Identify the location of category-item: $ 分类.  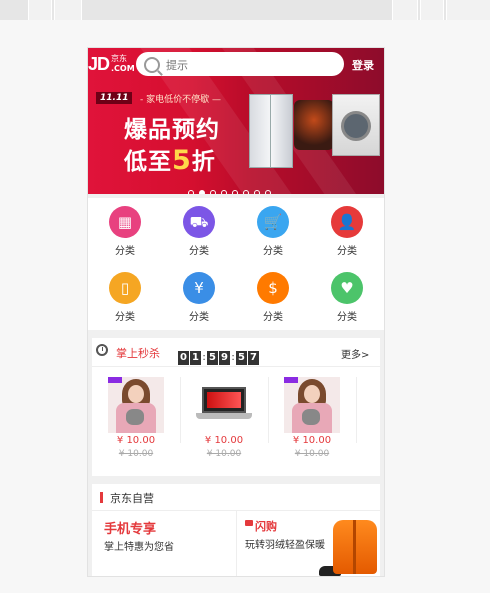
(273, 294).